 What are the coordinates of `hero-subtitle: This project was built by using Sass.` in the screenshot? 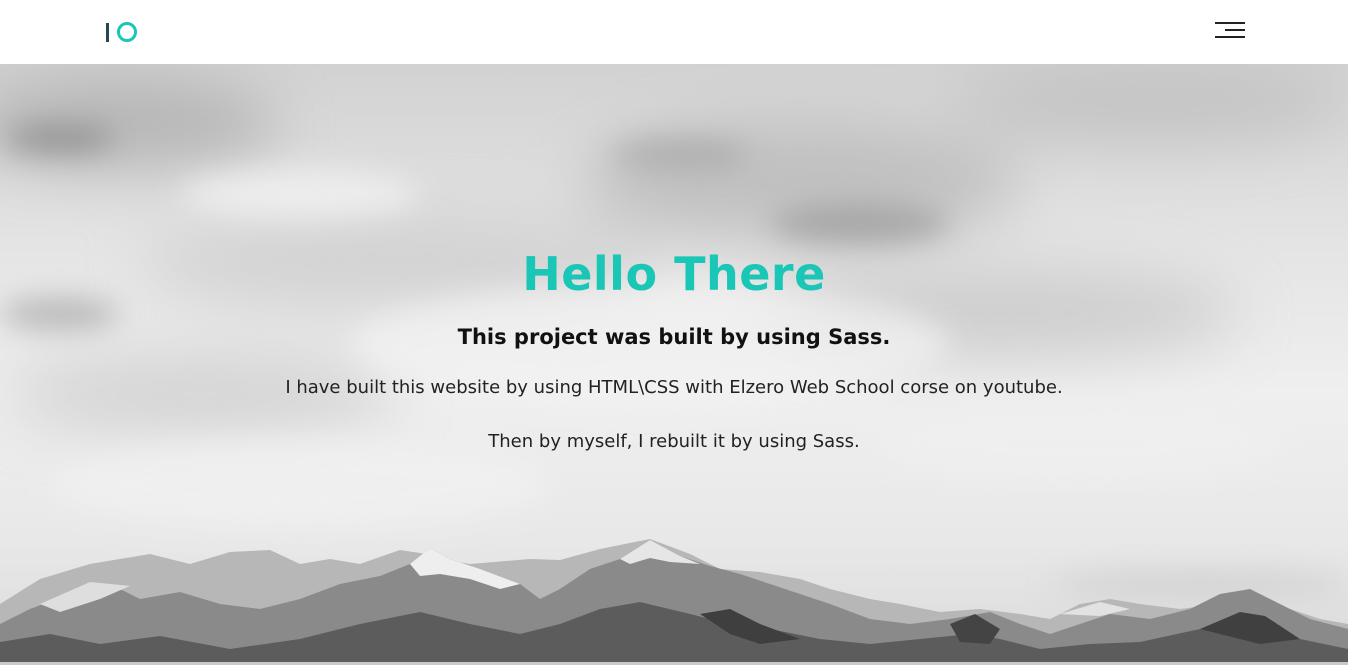 It's located at (674, 337).